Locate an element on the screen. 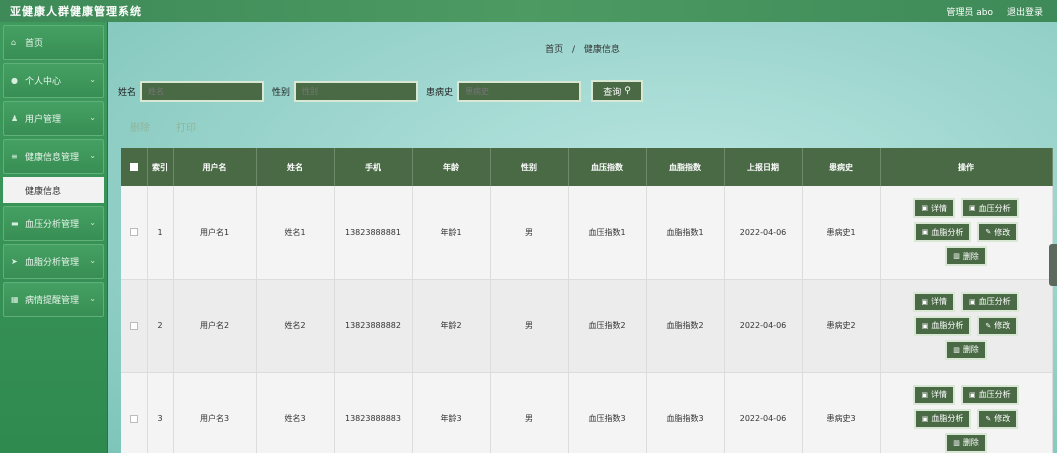 The height and width of the screenshot is (453, 1057). side-panel-handle is located at coordinates (1053, 265).